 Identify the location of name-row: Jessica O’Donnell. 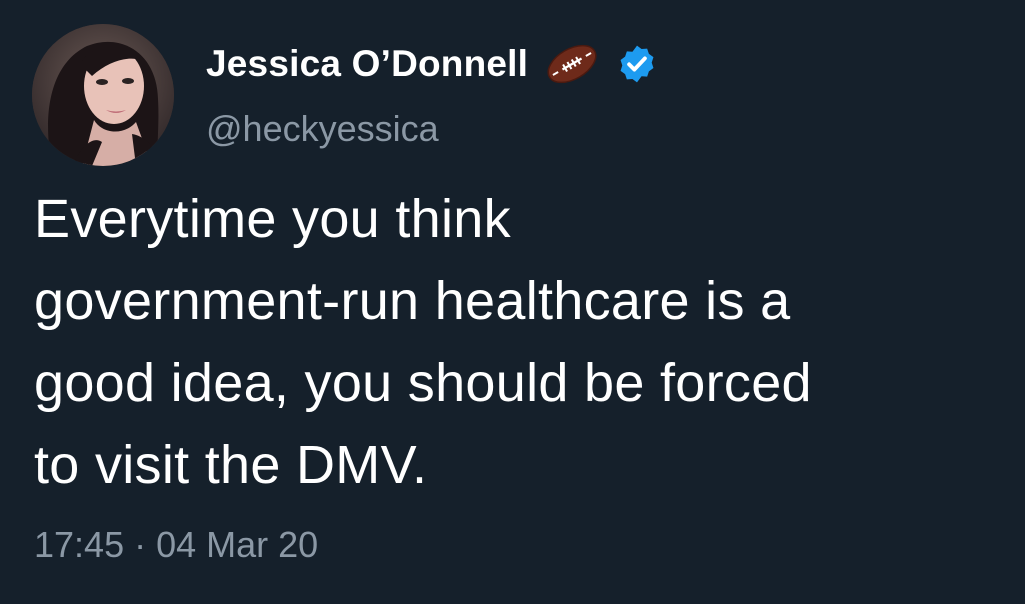
(595, 64).